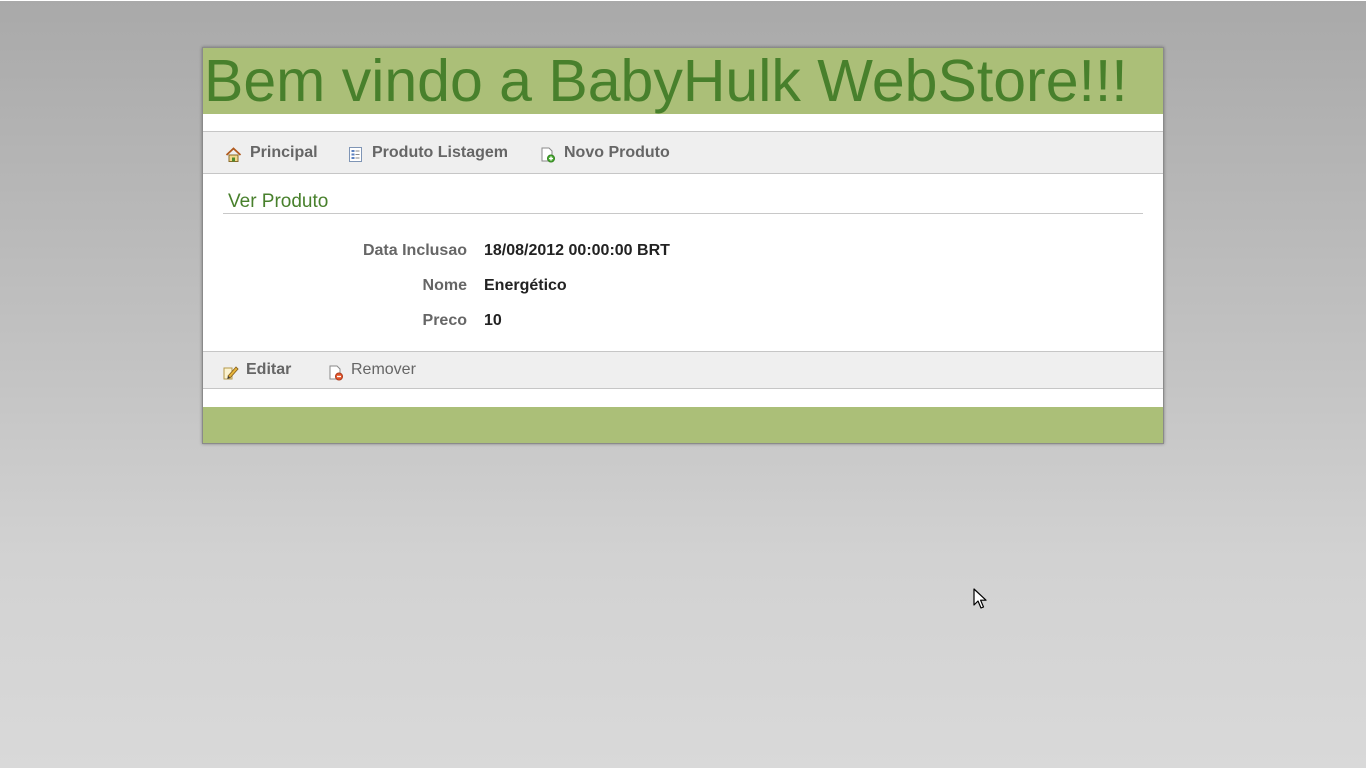  I want to click on edit-icon, so click(231, 373).